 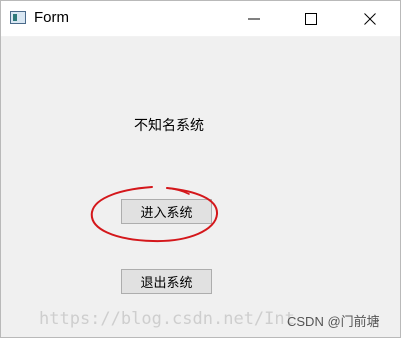 What do you see at coordinates (166, 211) in the screenshot?
I see `enter-system-button: 进入系统` at bounding box center [166, 211].